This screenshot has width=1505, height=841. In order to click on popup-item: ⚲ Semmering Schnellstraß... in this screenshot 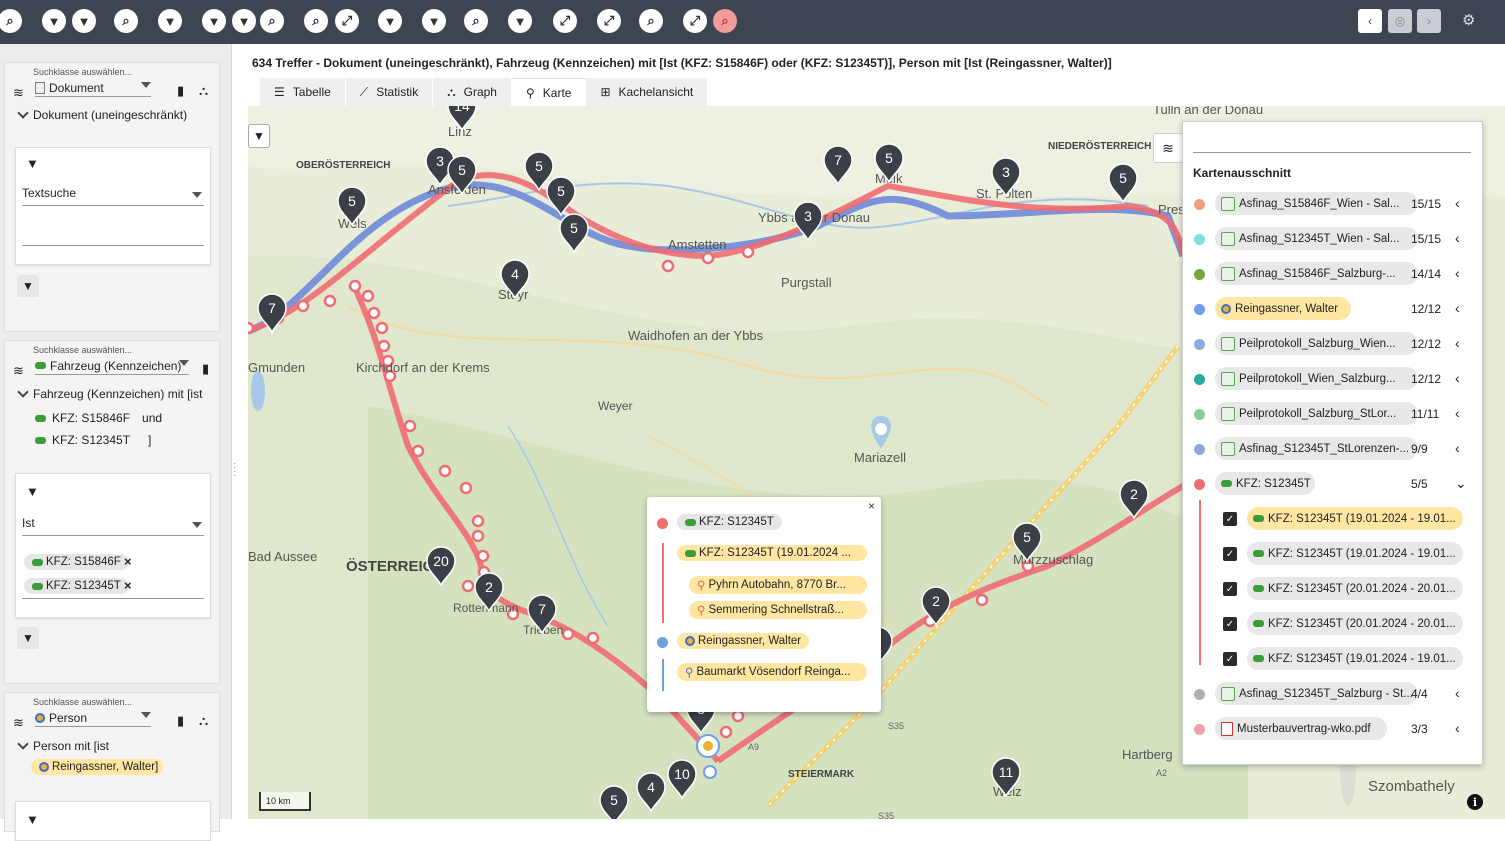, I will do `click(778, 610)`.